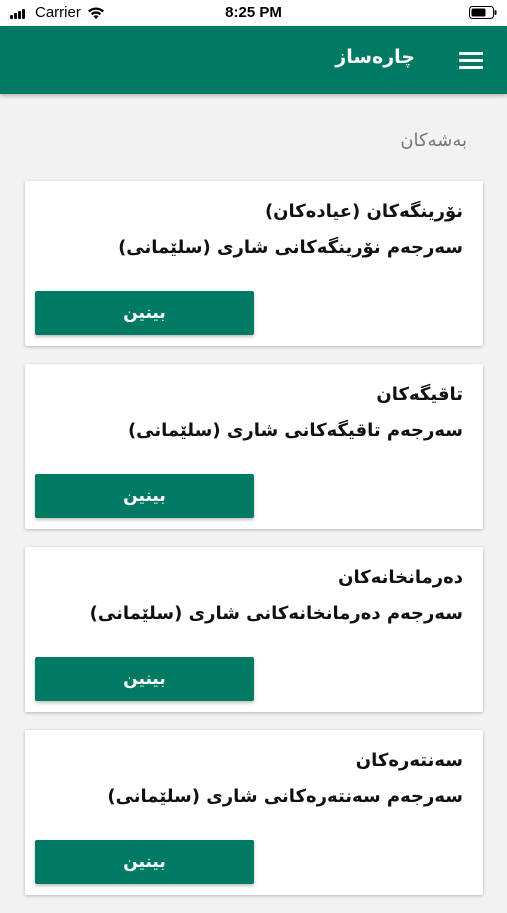 This screenshot has width=507, height=913. I want to click on card-title: تاقیگەکان, so click(419, 394).